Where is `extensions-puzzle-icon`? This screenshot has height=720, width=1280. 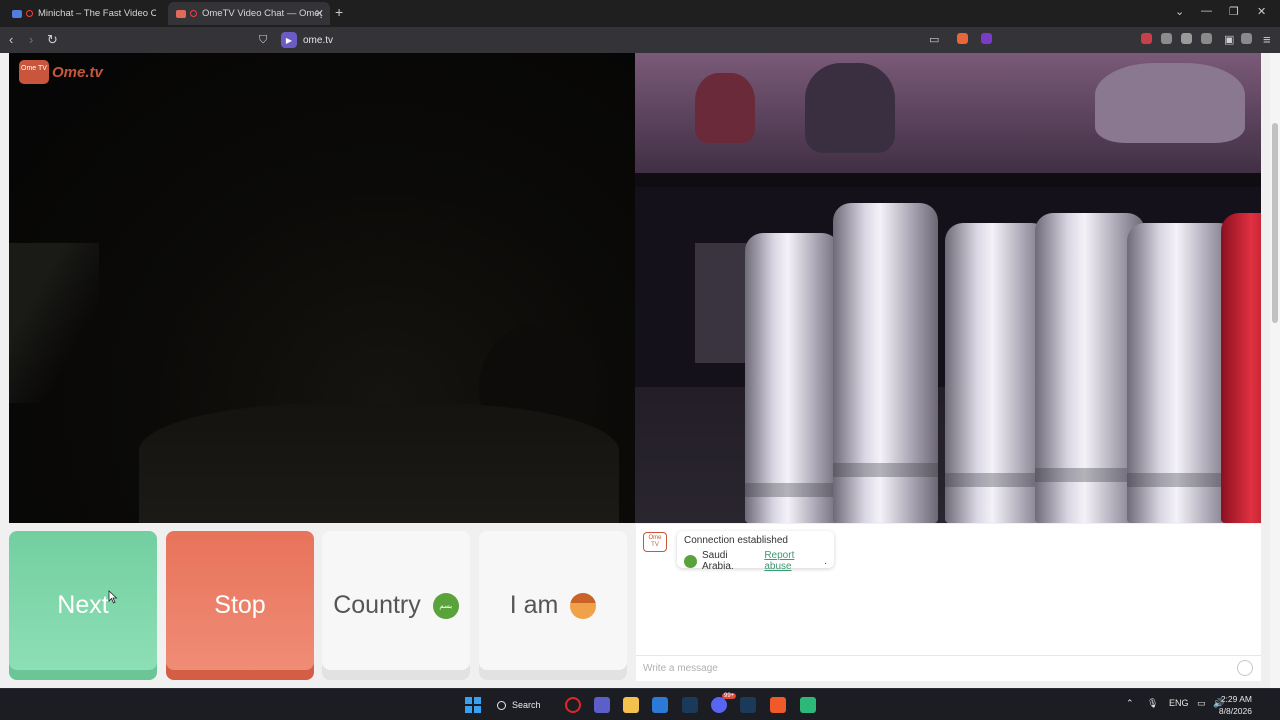
extensions-puzzle-icon is located at coordinates (1166, 38).